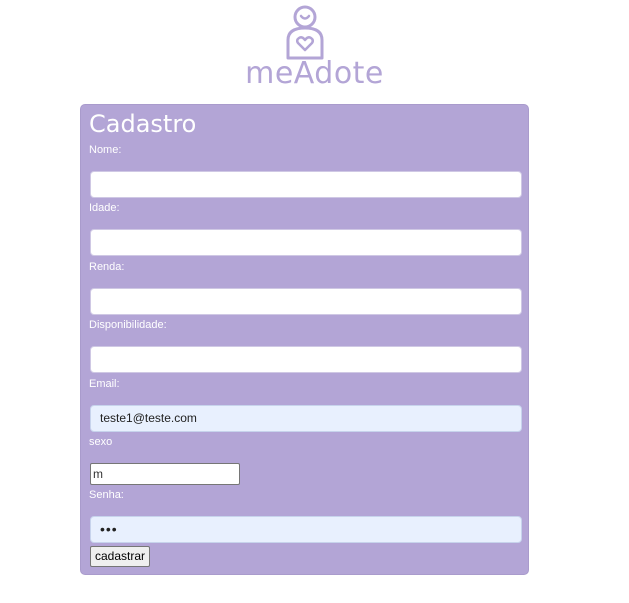  Describe the element at coordinates (105, 150) in the screenshot. I see `nome-label: Nome:` at that location.